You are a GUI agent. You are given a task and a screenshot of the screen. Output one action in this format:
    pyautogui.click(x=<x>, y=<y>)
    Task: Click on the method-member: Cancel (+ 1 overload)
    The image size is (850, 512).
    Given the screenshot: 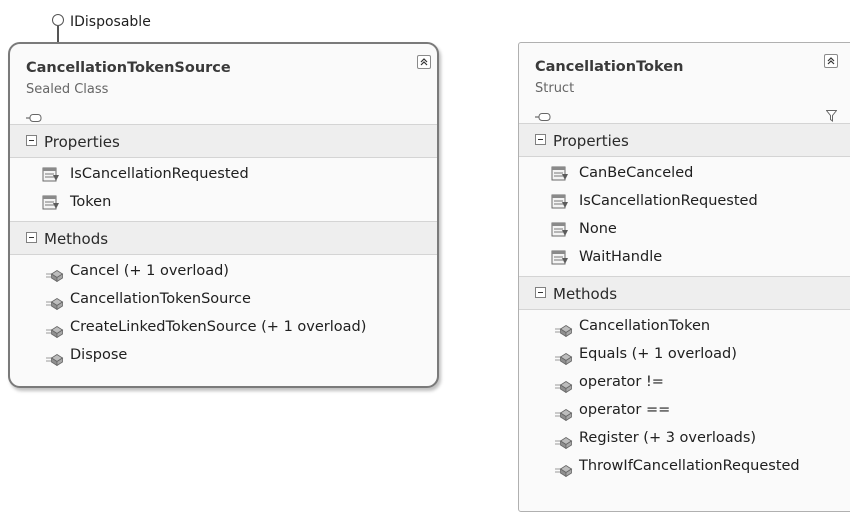 What is the action you would take?
    pyautogui.click(x=223, y=272)
    